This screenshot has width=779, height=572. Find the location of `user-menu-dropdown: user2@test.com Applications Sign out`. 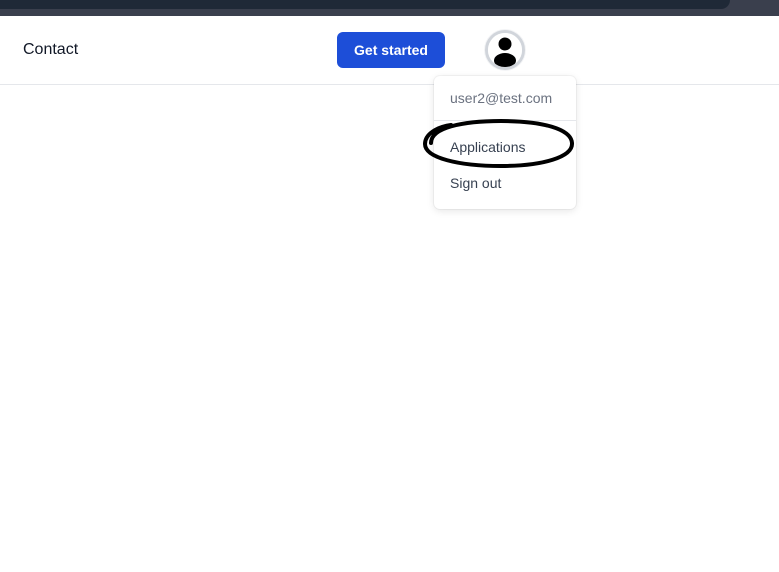

user-menu-dropdown: user2@test.com Applications Sign out is located at coordinates (505, 142).